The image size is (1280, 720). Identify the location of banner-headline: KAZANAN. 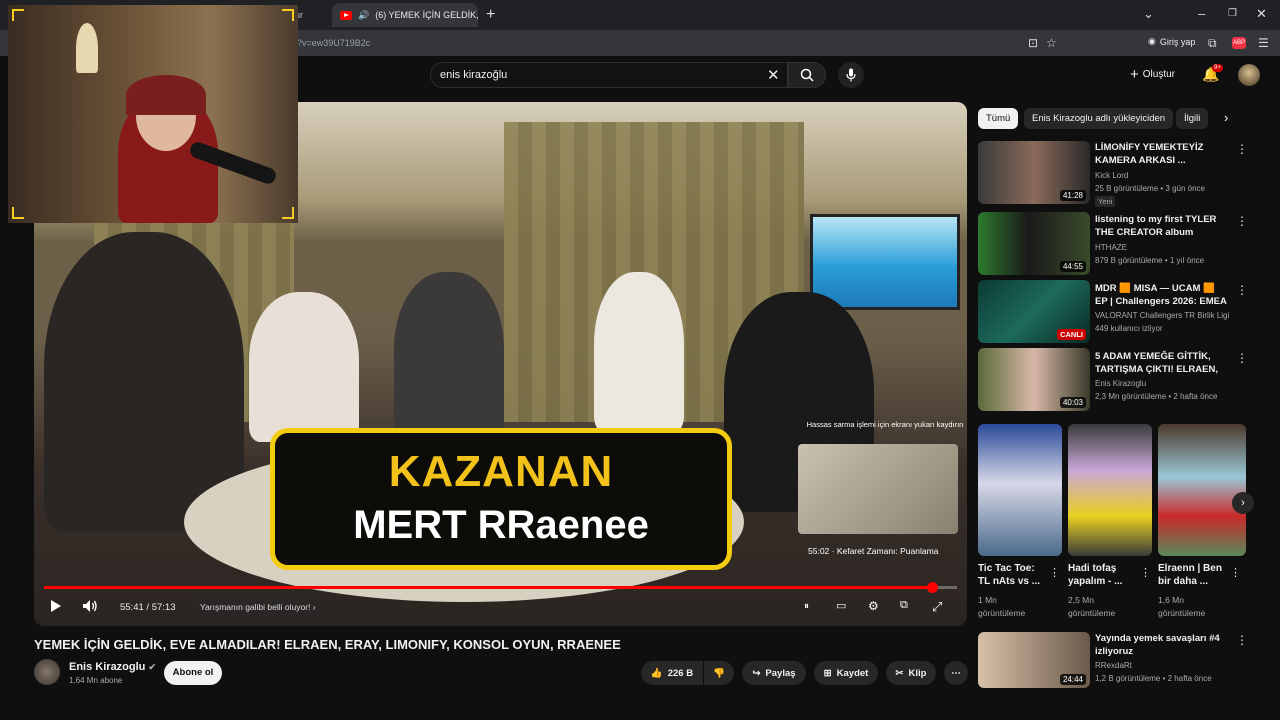
(501, 471).